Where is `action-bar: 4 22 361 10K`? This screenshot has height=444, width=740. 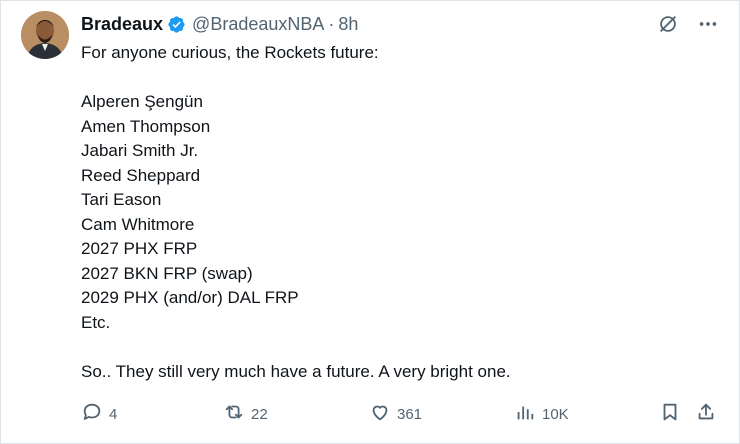 action-bar: 4 22 361 10K is located at coordinates (400, 412).